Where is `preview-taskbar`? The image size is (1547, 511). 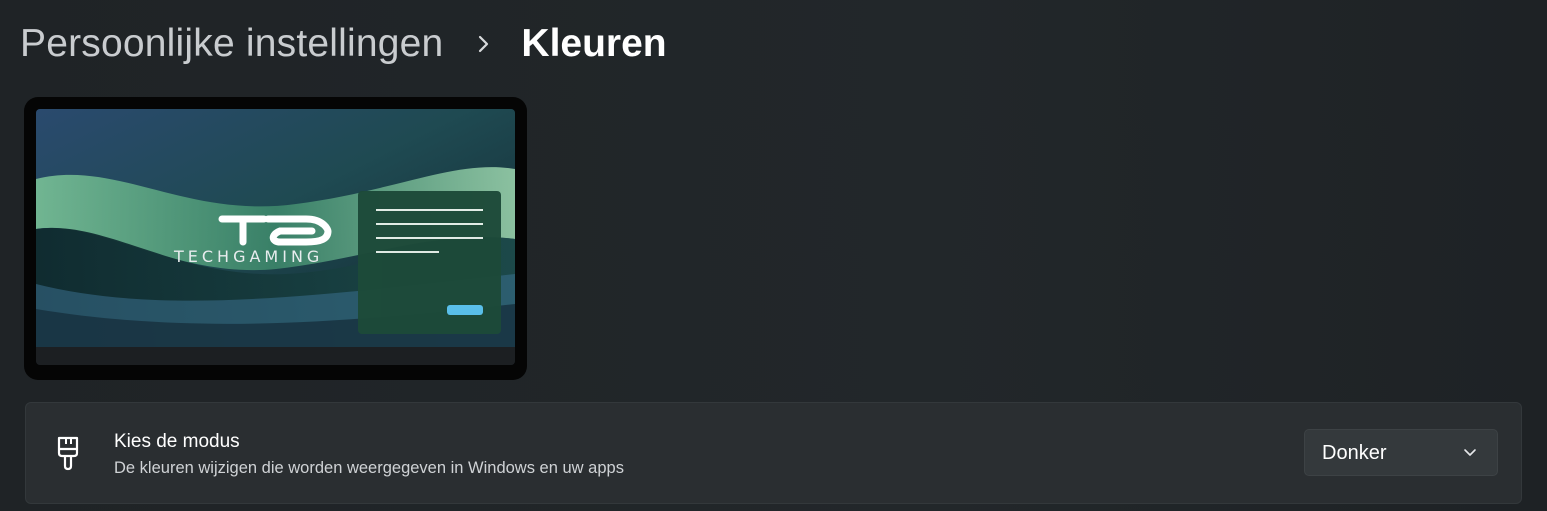
preview-taskbar is located at coordinates (275, 356).